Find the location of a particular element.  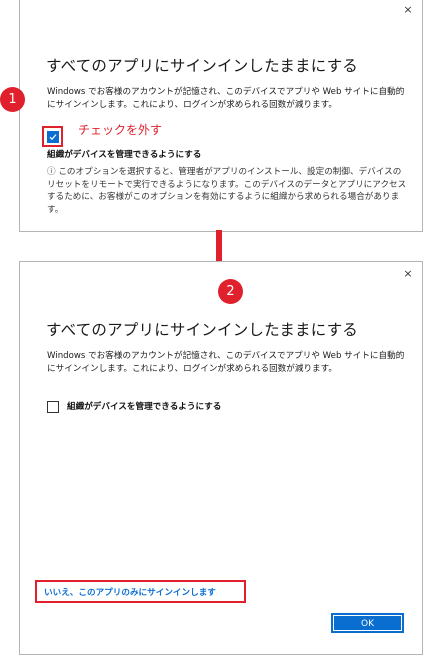

manage-device-checkbox-unchecked is located at coordinates (53, 407).